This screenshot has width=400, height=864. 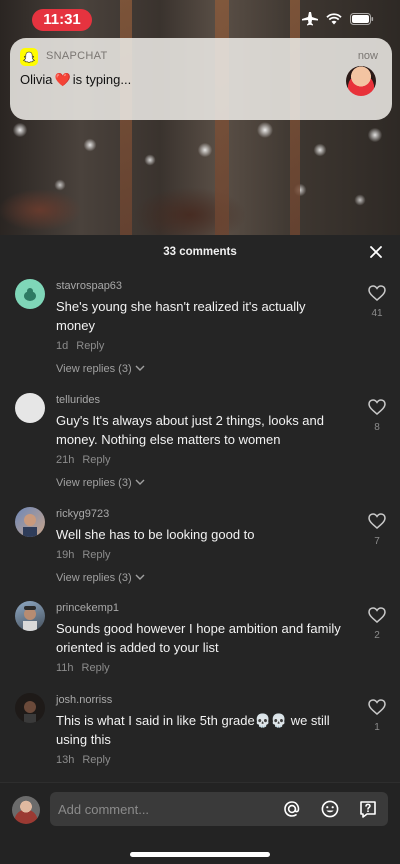 What do you see at coordinates (377, 416) in the screenshot?
I see `like-button: 8` at bounding box center [377, 416].